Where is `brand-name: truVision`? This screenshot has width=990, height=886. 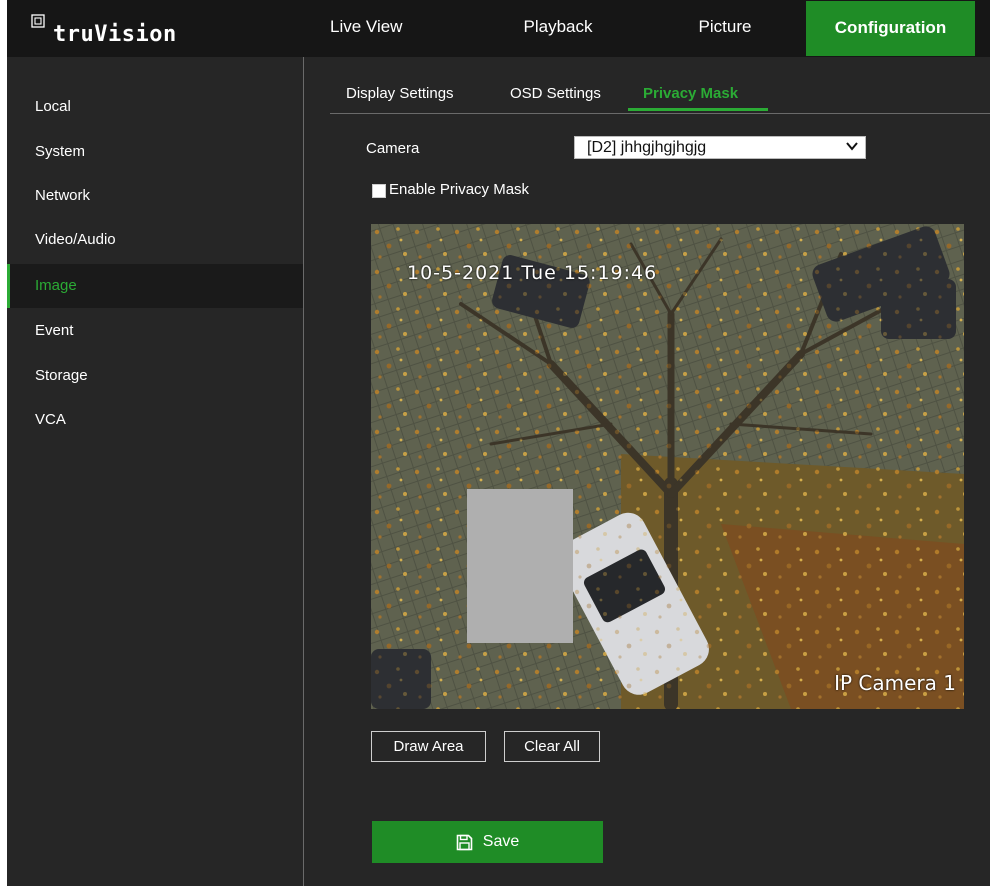
brand-name: truVision is located at coordinates (115, 34).